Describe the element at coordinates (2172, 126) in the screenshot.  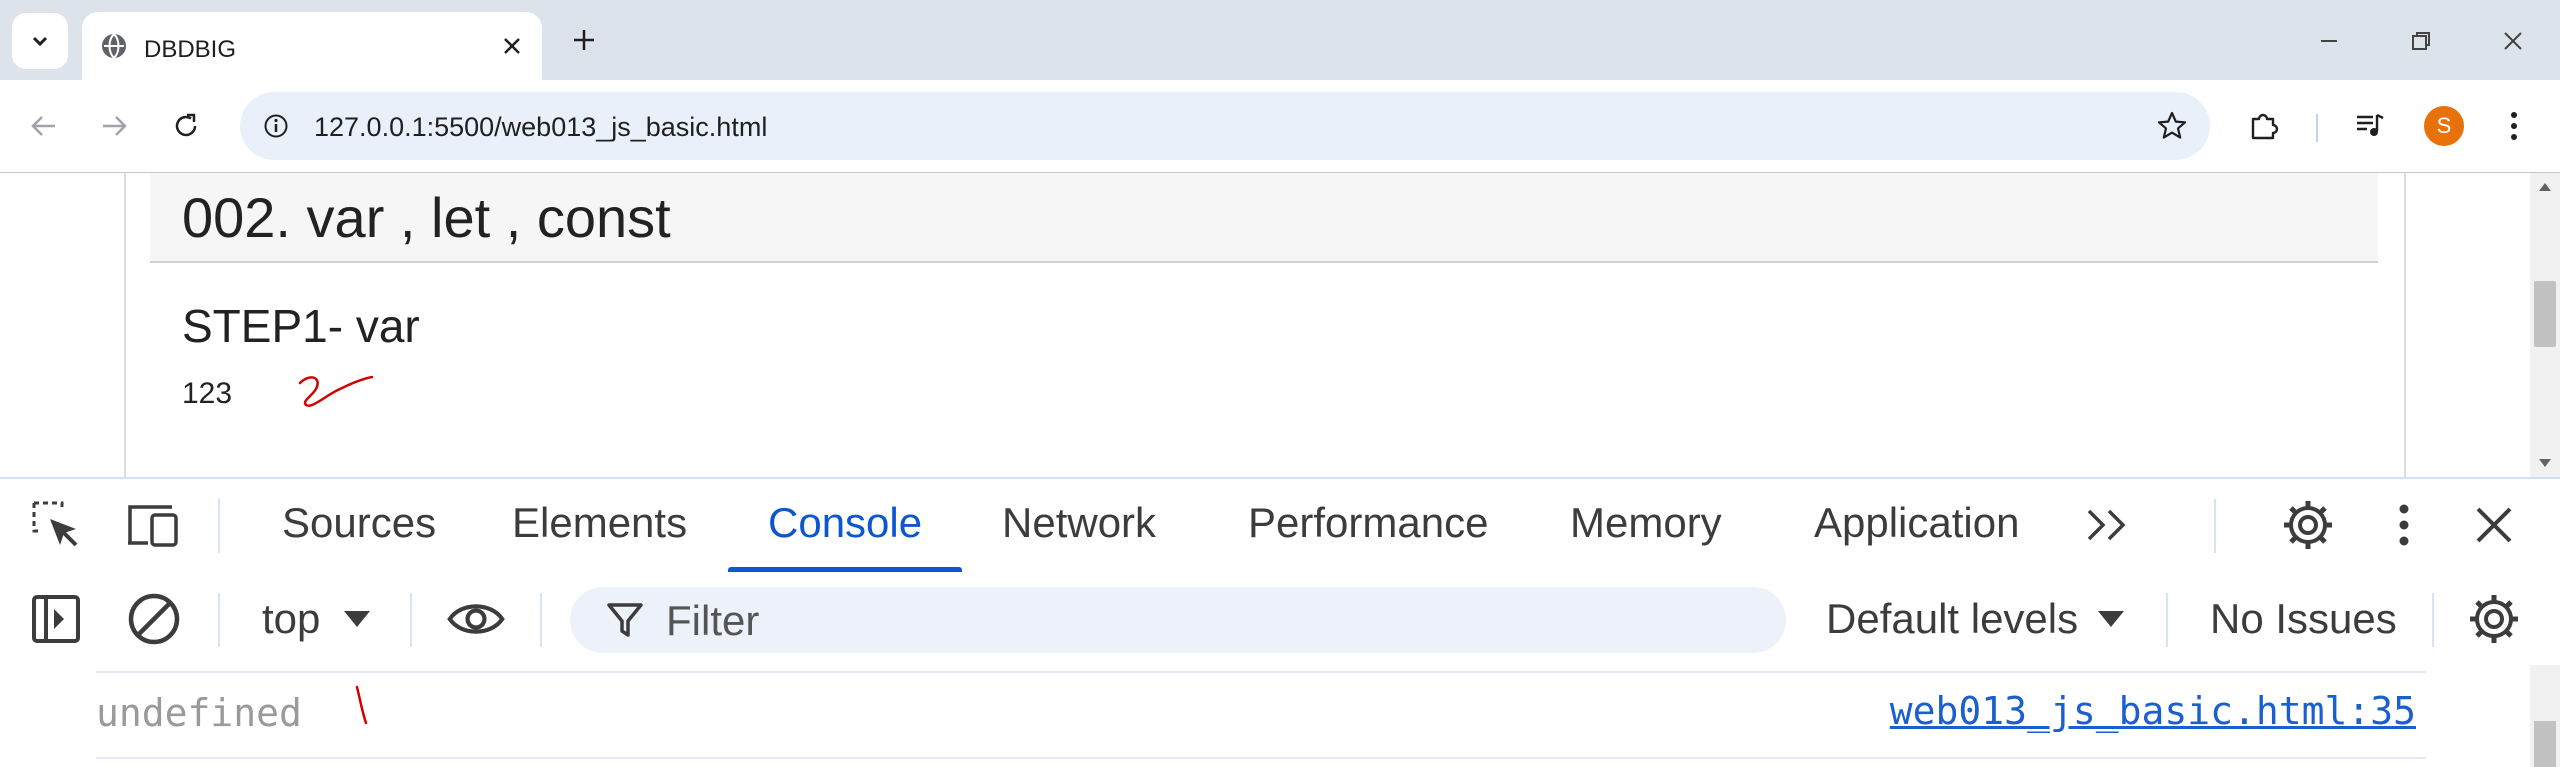
I see `bookmark-star-icon` at that location.